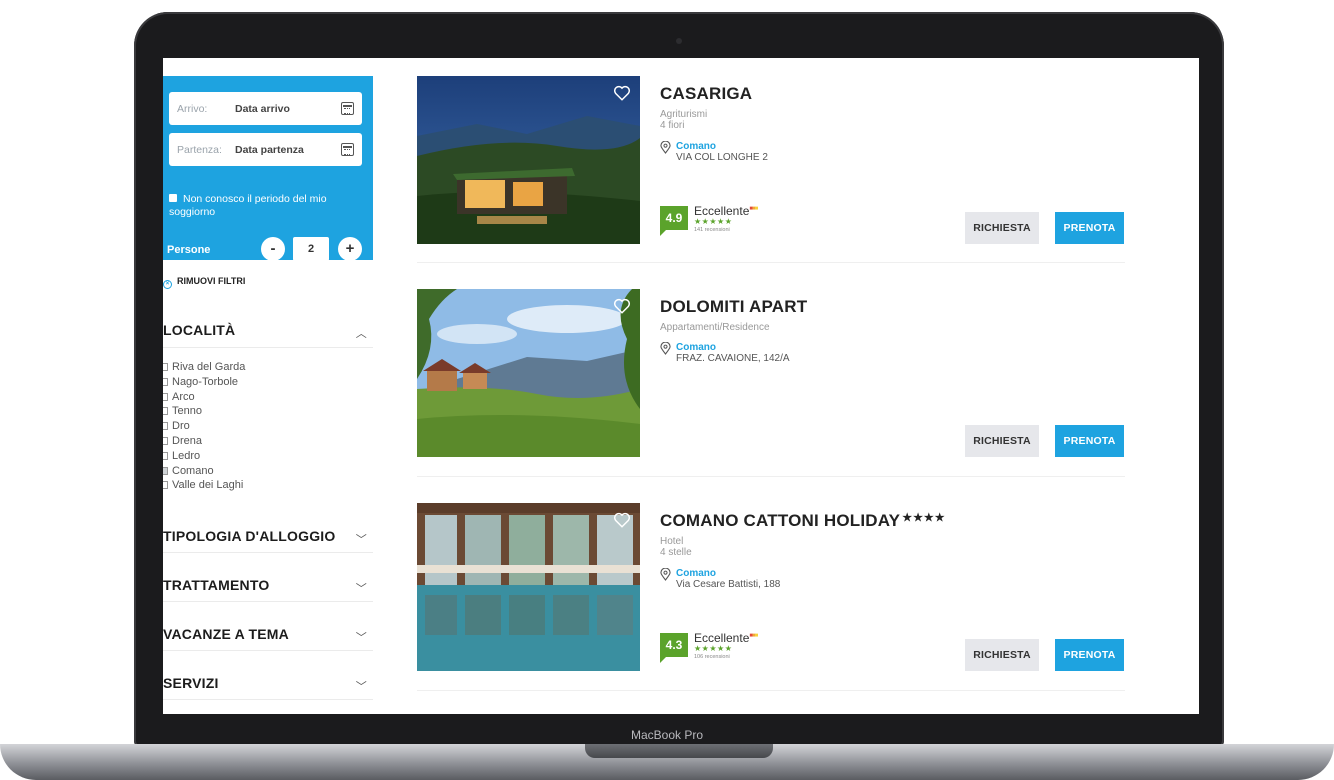  I want to click on listing-address: VIA COL LONGHE 2, so click(722, 157).